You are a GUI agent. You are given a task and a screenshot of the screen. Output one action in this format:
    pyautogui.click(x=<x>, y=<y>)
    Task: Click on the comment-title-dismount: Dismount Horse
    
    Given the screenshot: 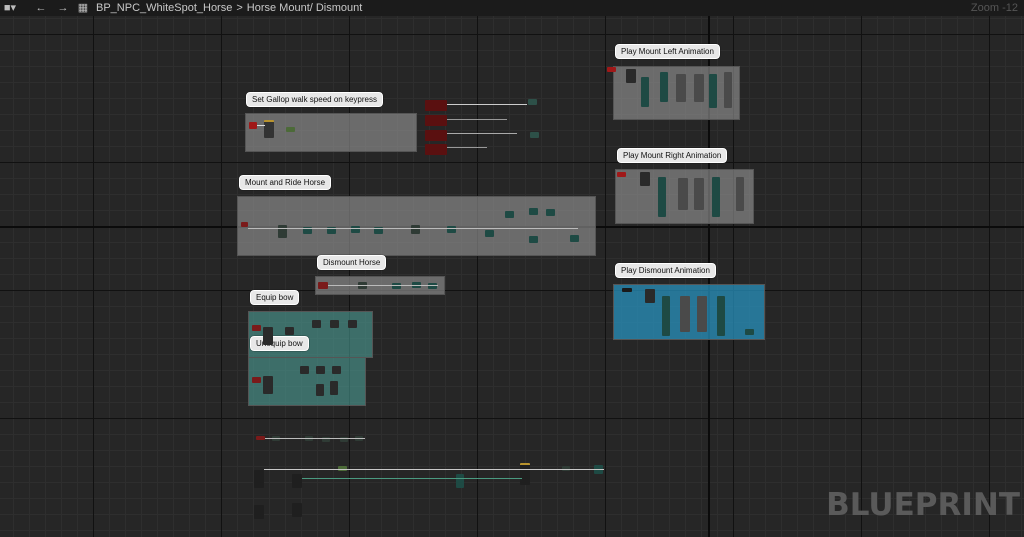 What is the action you would take?
    pyautogui.click(x=352, y=262)
    